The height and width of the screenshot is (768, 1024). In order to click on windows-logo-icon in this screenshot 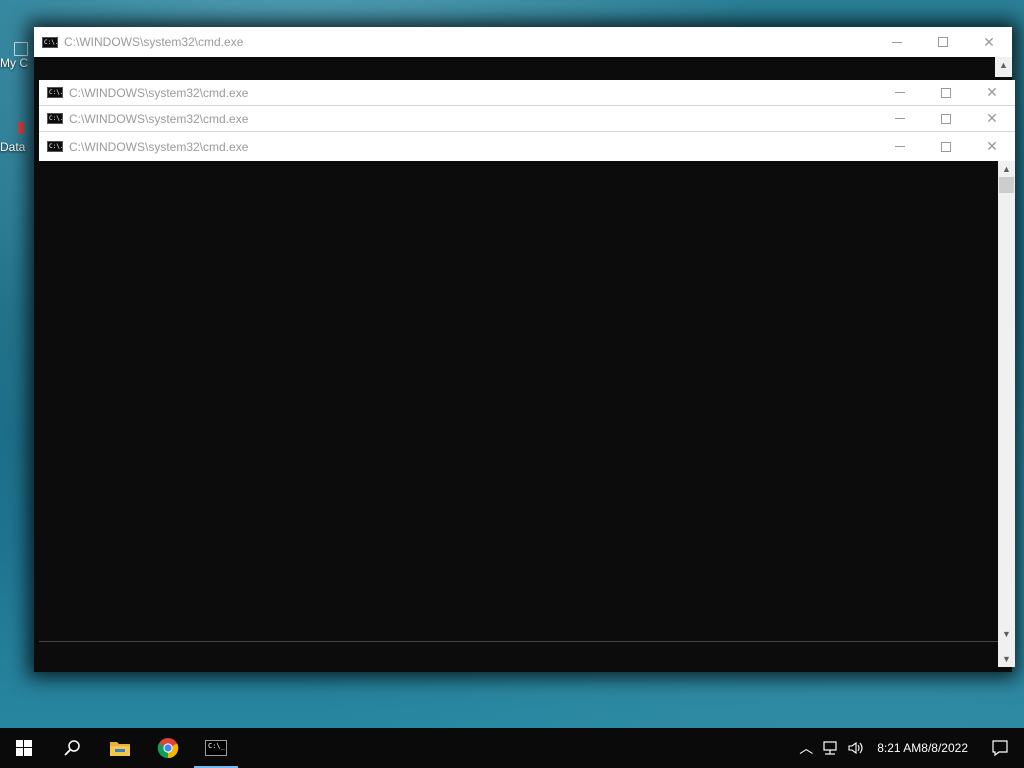, I will do `click(24, 748)`.